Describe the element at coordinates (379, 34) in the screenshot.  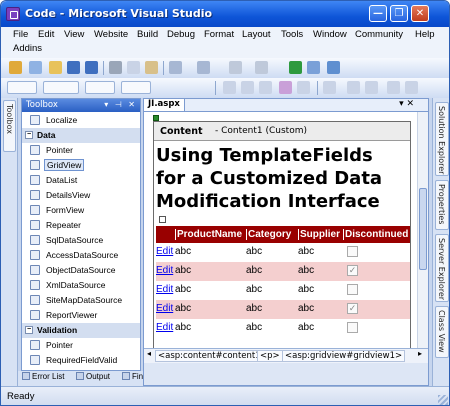
I see `menu-community: Community` at that location.